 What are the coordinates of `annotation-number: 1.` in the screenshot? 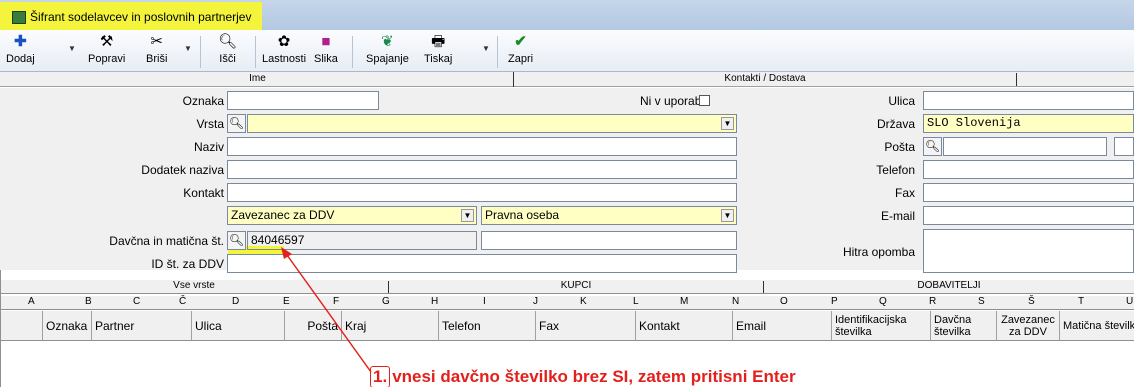 It's located at (380, 376).